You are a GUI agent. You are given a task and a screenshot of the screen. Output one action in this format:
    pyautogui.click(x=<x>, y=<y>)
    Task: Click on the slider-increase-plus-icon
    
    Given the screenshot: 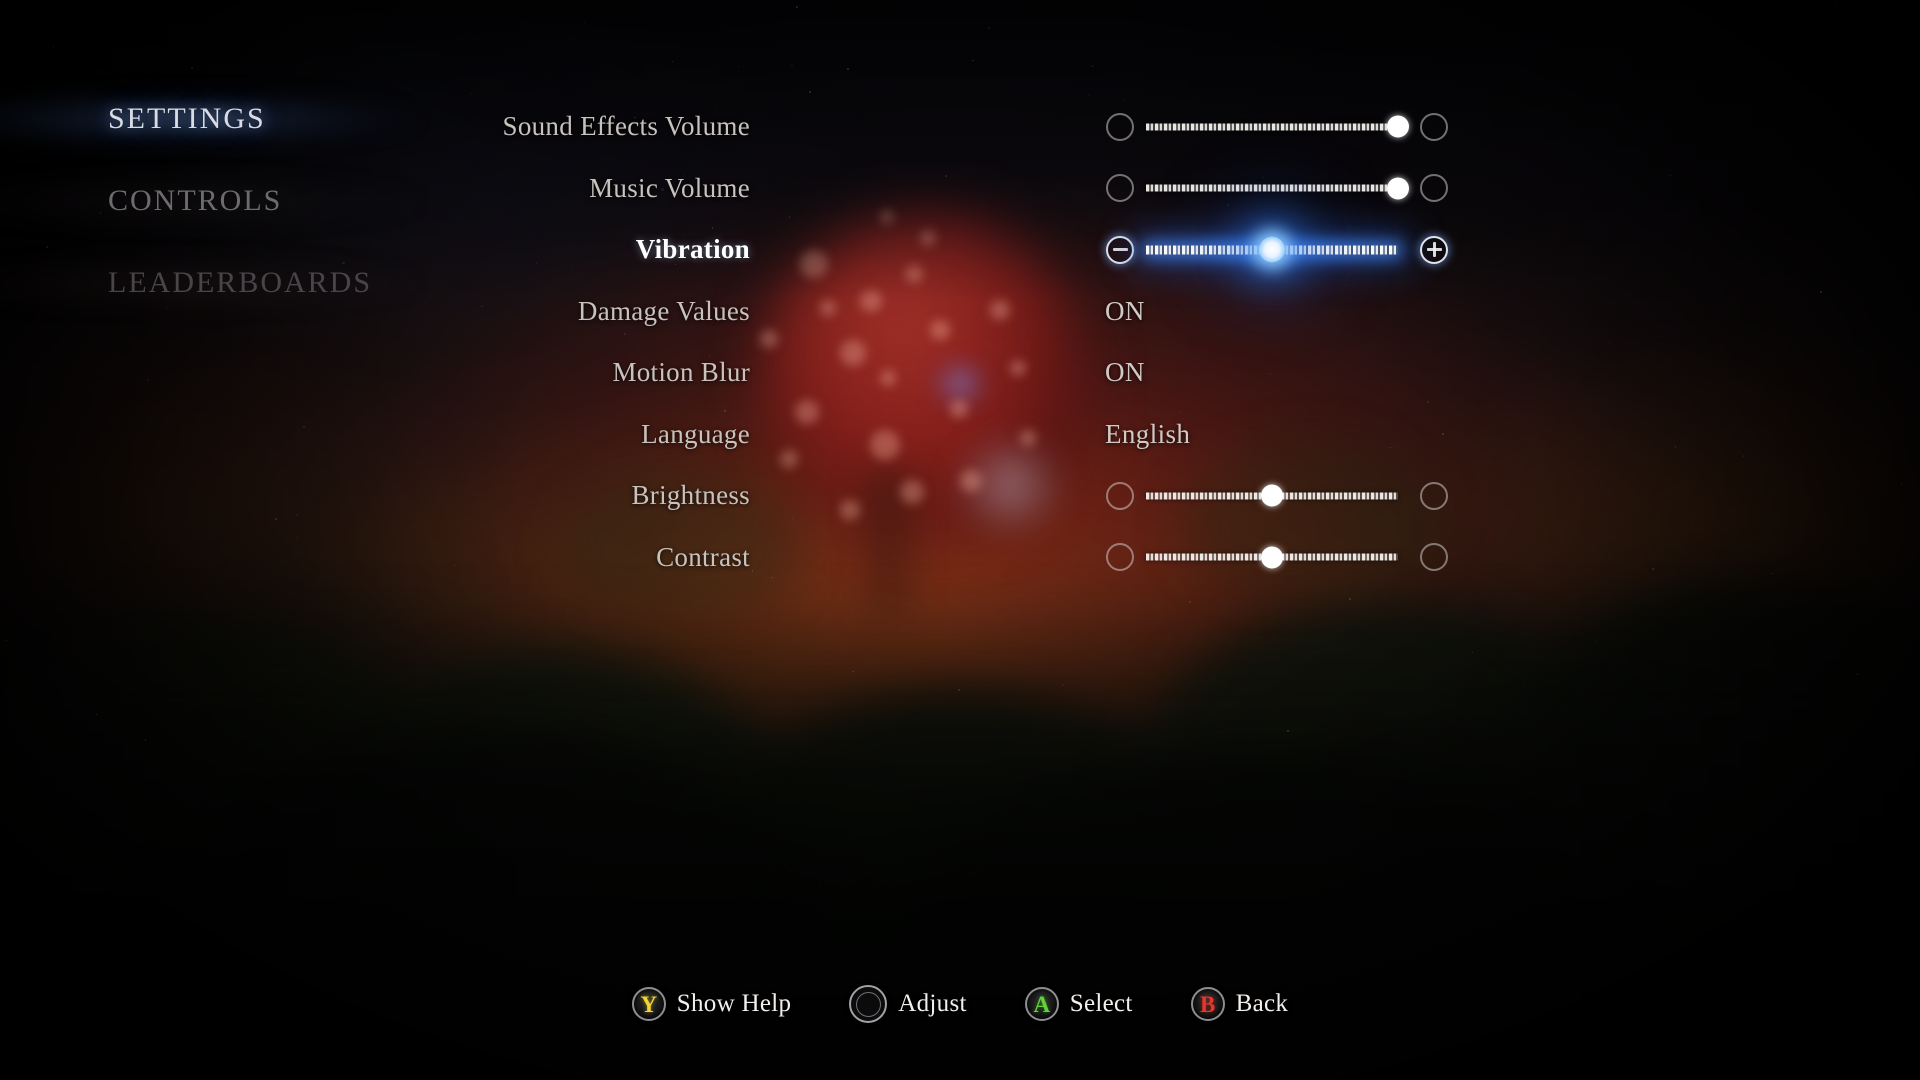 What is the action you would take?
    pyautogui.click(x=1434, y=249)
    